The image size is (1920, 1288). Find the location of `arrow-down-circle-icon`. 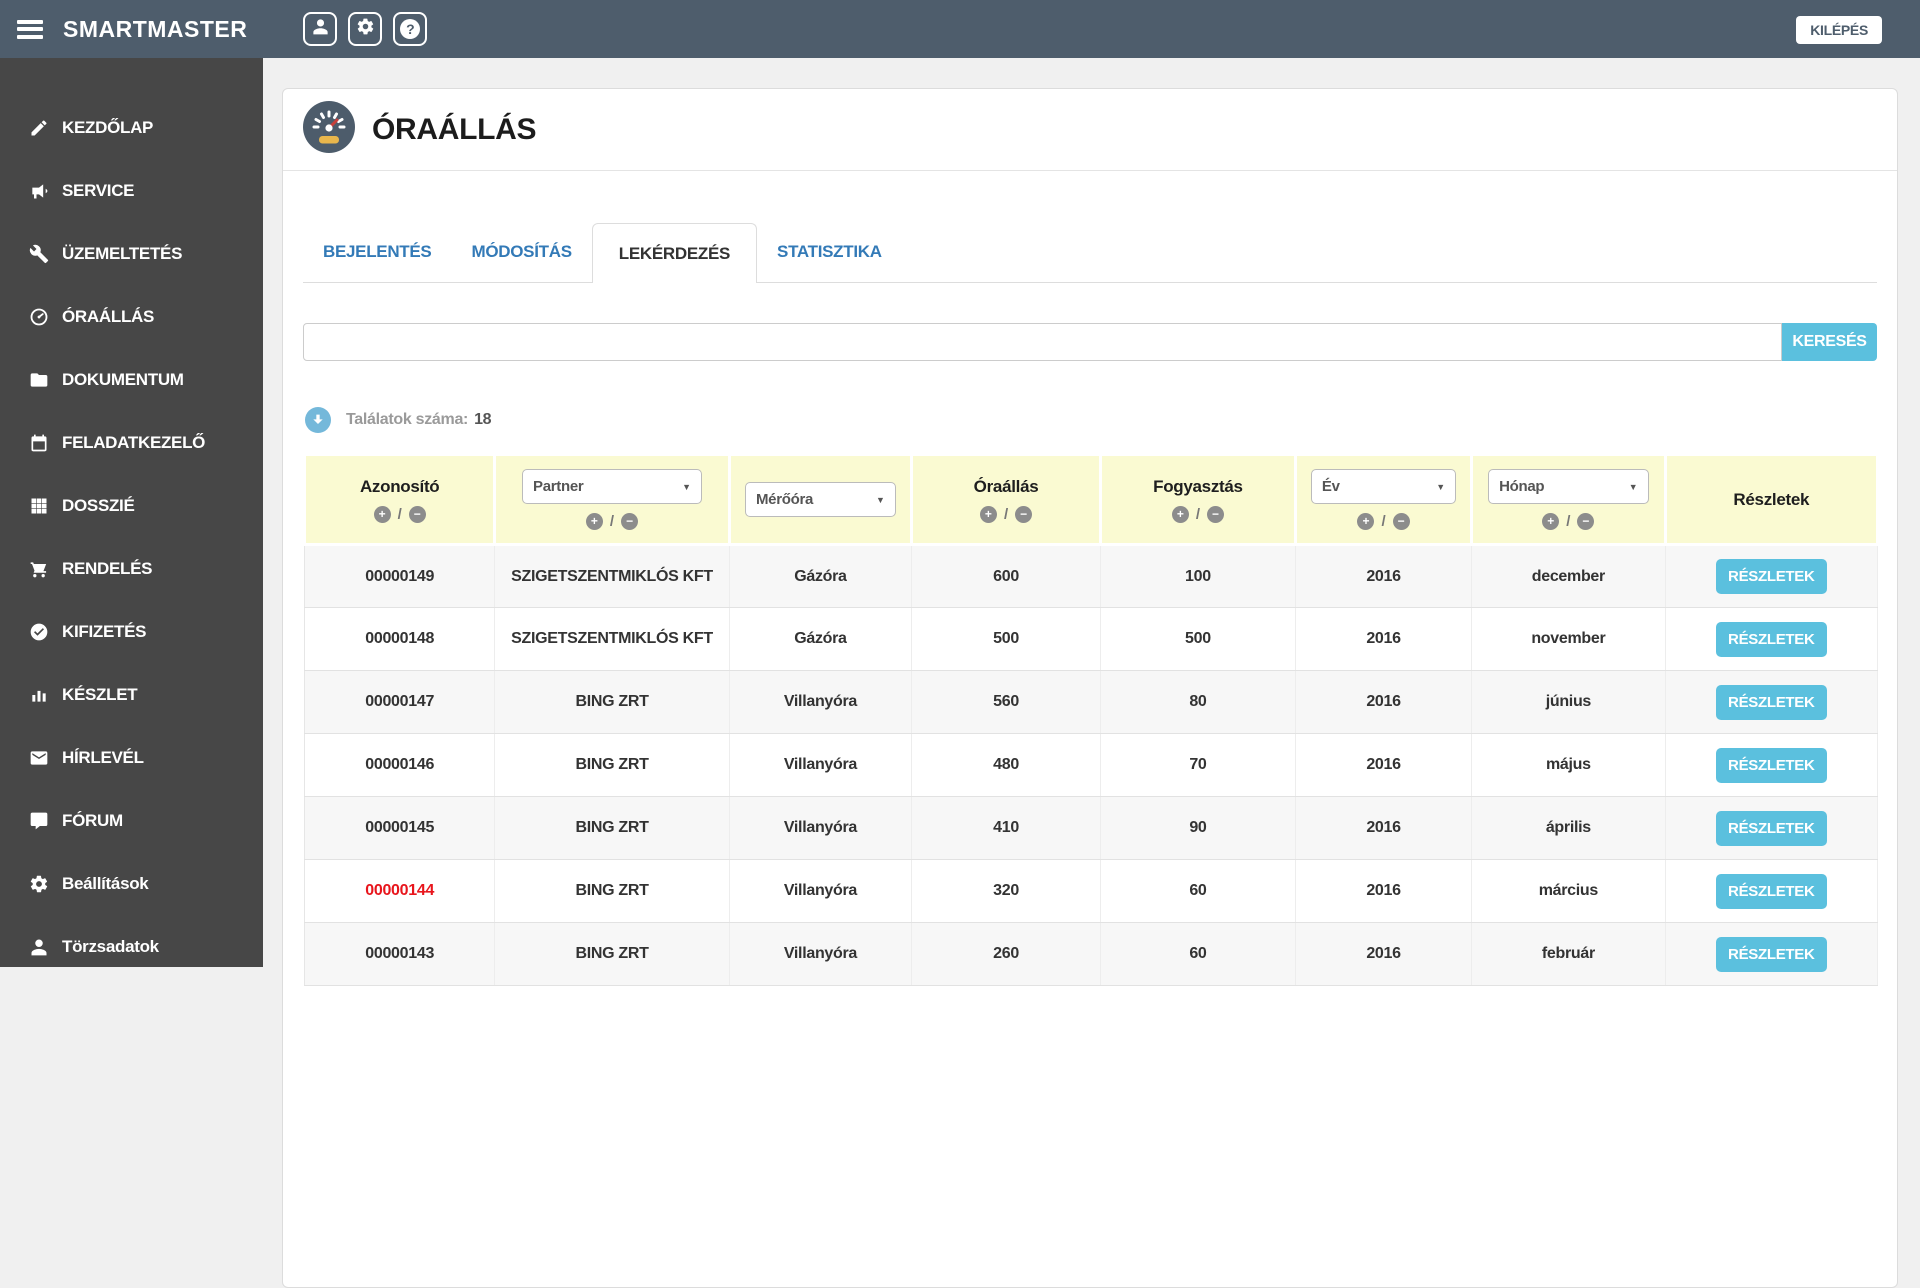

arrow-down-circle-icon is located at coordinates (318, 420).